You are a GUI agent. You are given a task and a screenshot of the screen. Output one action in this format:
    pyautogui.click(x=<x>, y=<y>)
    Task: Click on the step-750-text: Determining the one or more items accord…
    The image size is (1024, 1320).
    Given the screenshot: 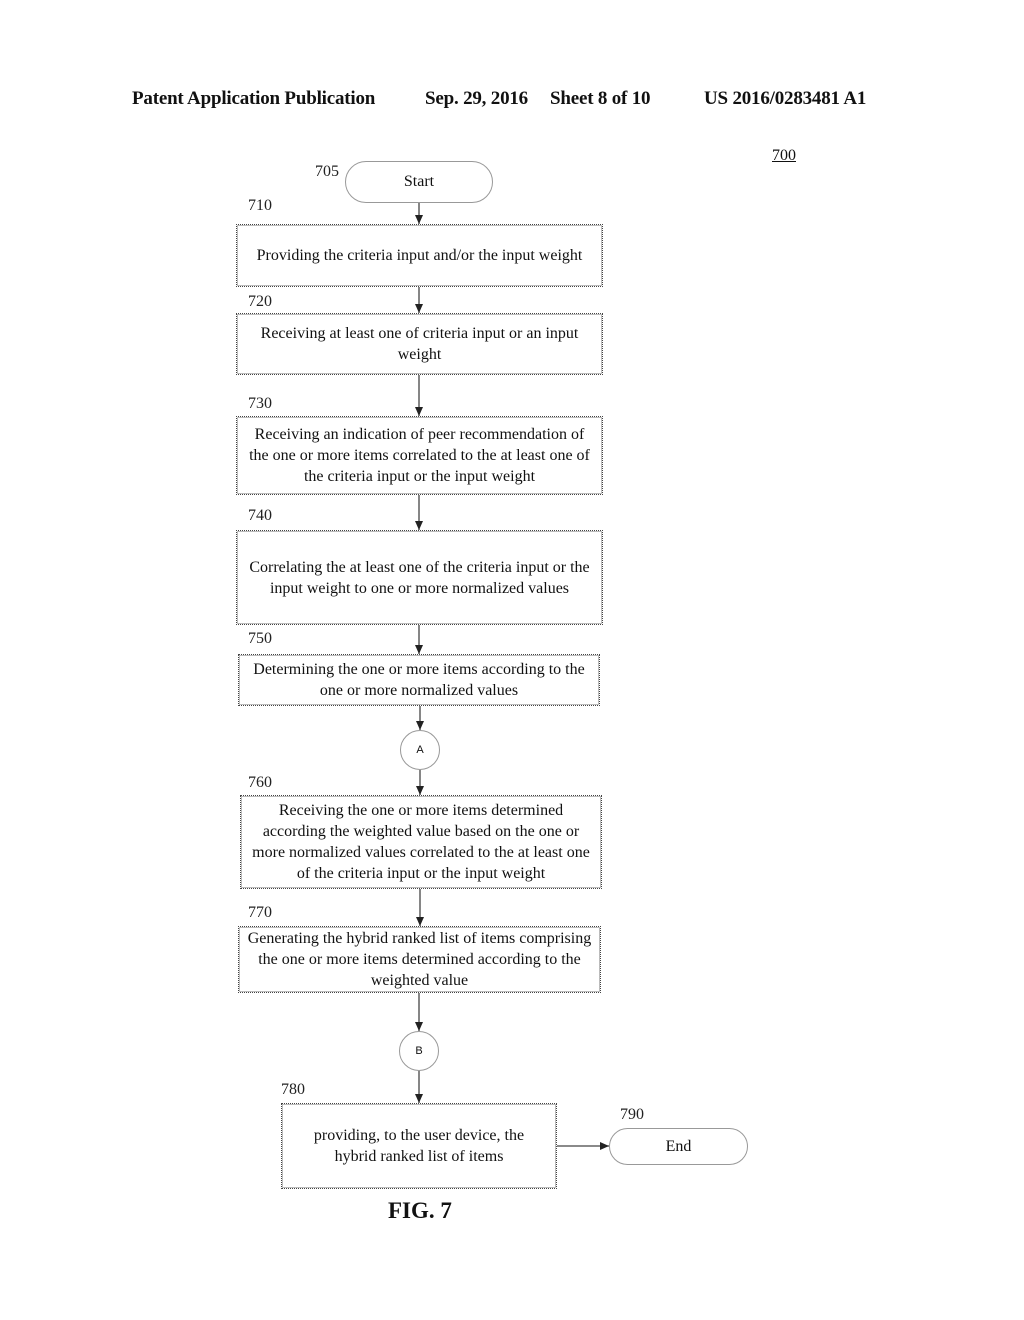 What is the action you would take?
    pyautogui.click(x=419, y=680)
    